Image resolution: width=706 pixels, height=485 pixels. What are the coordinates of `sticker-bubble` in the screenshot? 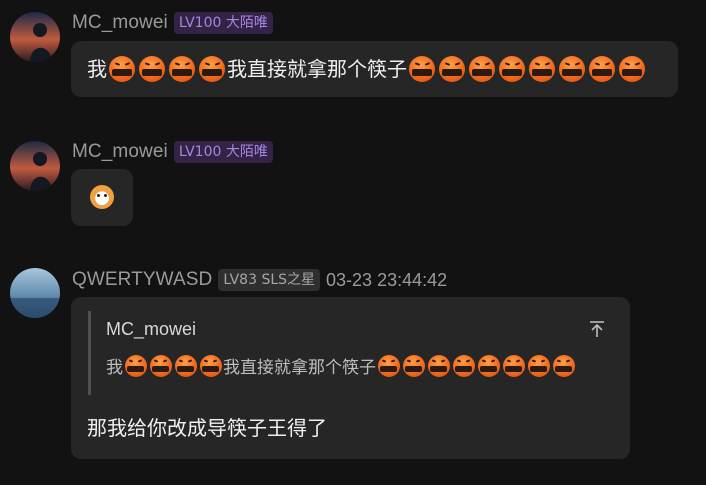 It's located at (102, 197).